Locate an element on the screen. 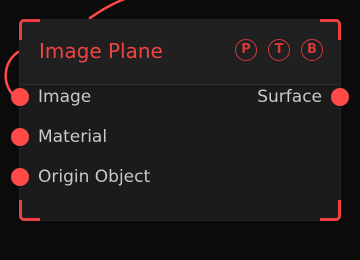 This screenshot has width=360, height=260. selection-corner-bottom-right is located at coordinates (330, 210).